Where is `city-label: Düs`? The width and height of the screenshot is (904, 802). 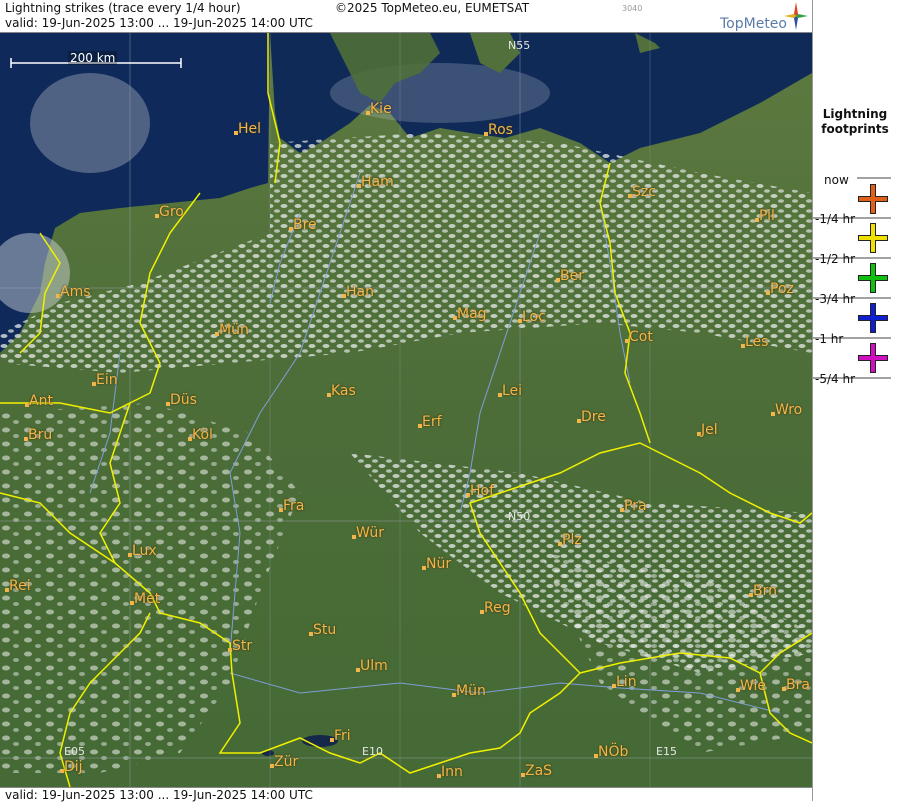
city-label: Düs is located at coordinates (183, 400).